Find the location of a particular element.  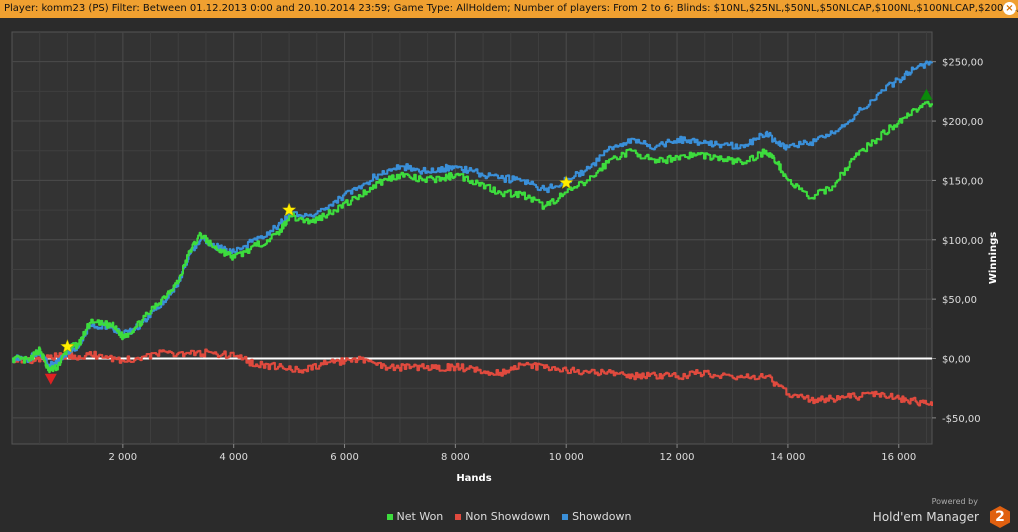

legend-item: Net Won is located at coordinates (415, 516).